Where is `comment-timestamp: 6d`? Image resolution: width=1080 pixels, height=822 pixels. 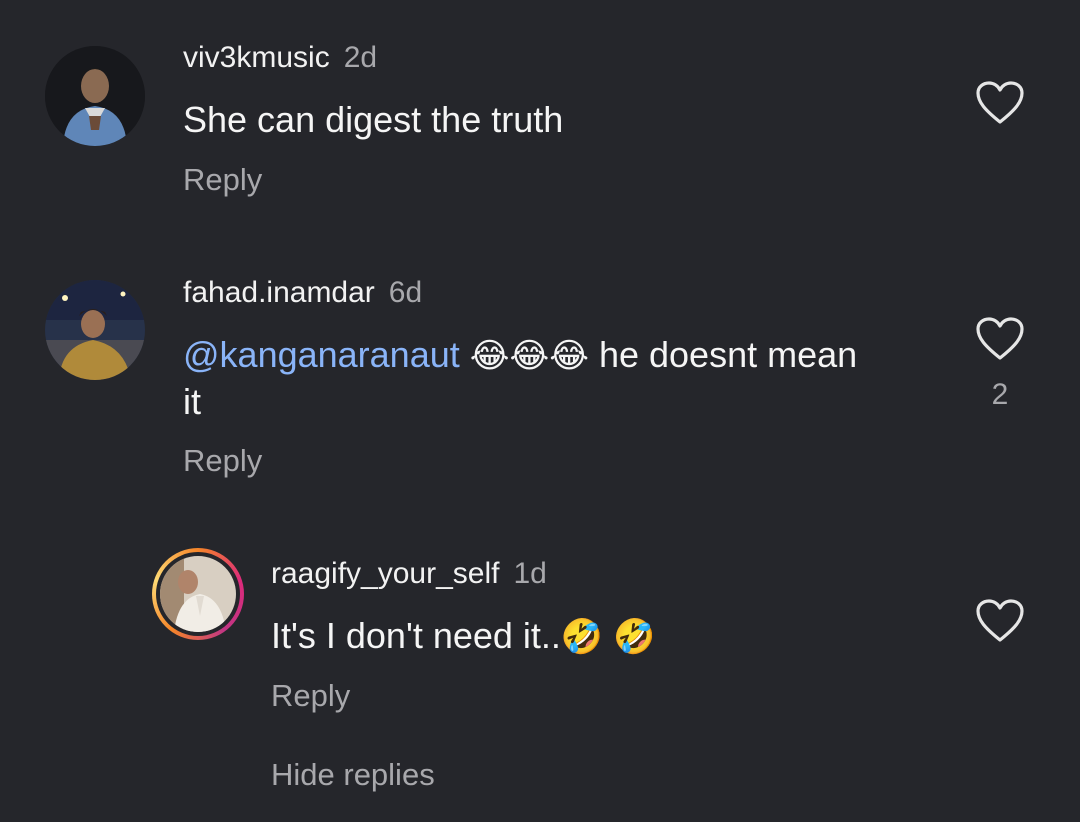
comment-timestamp: 6d is located at coordinates (405, 292).